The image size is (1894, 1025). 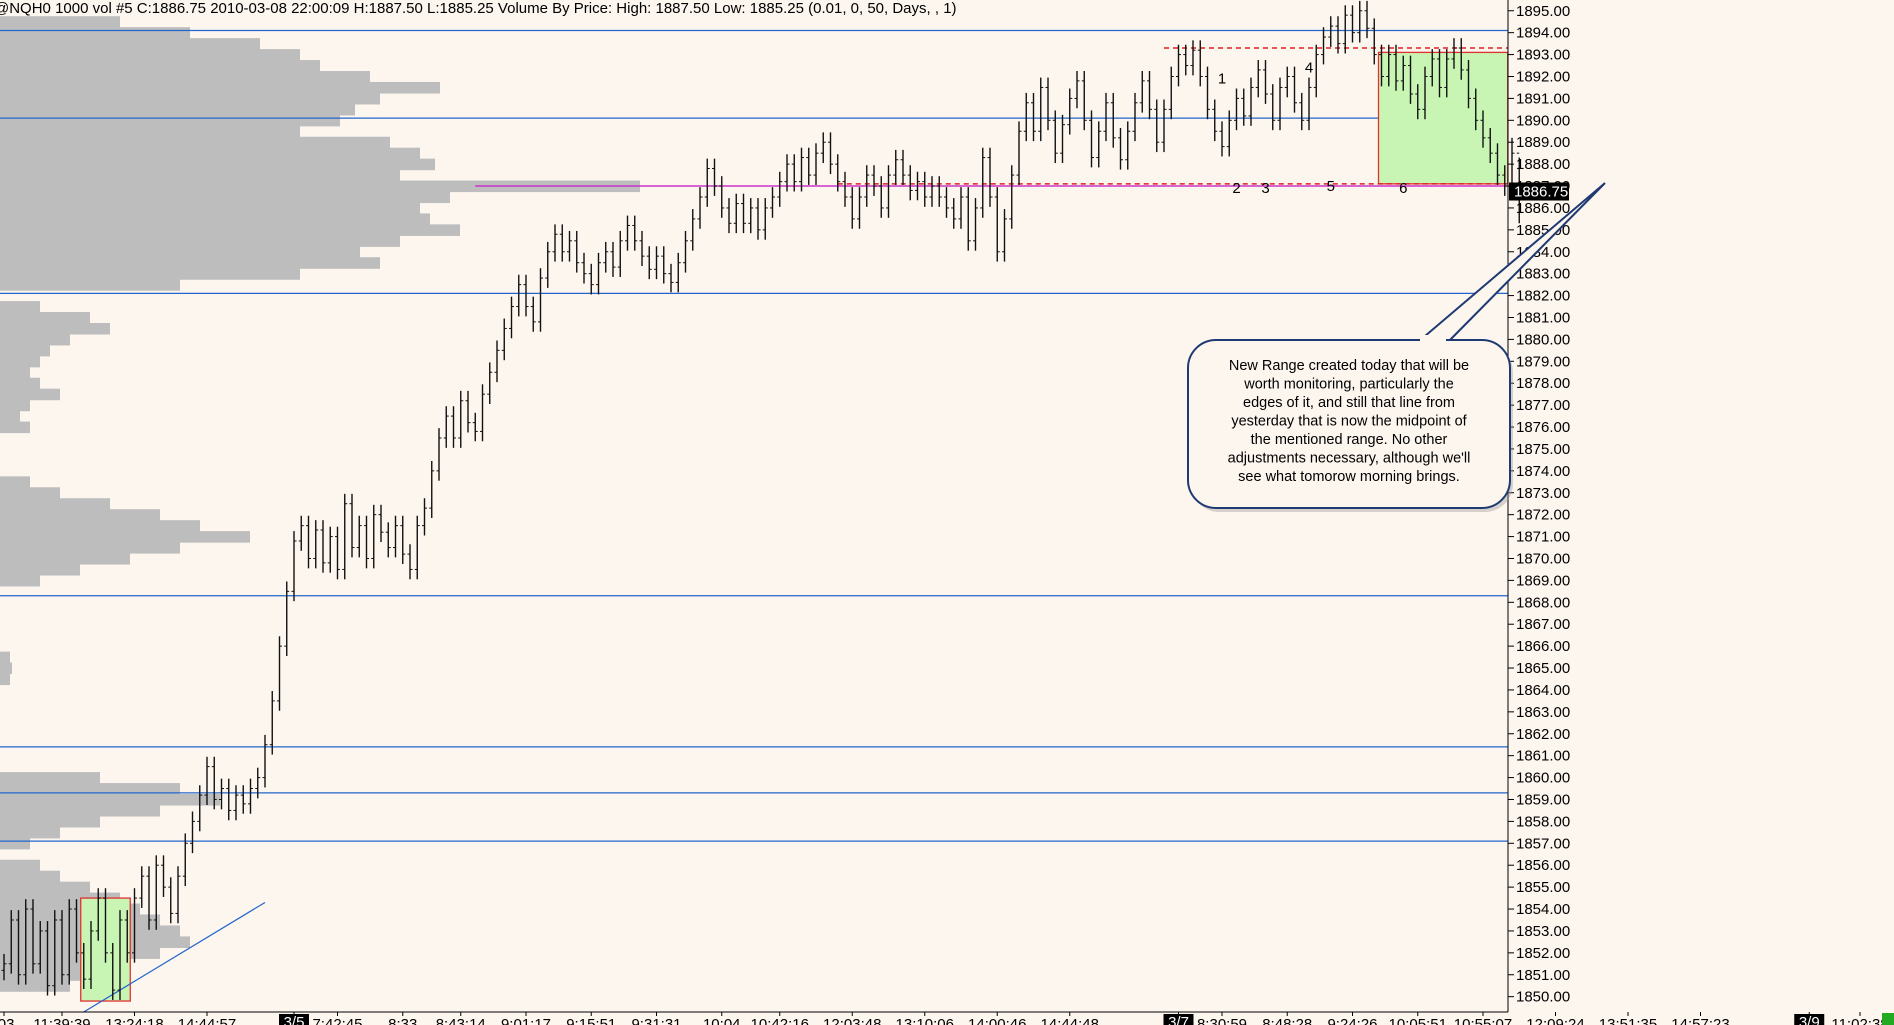 What do you see at coordinates (1070, 1020) in the screenshot?
I see `time-axis-label: 14:44:48` at bounding box center [1070, 1020].